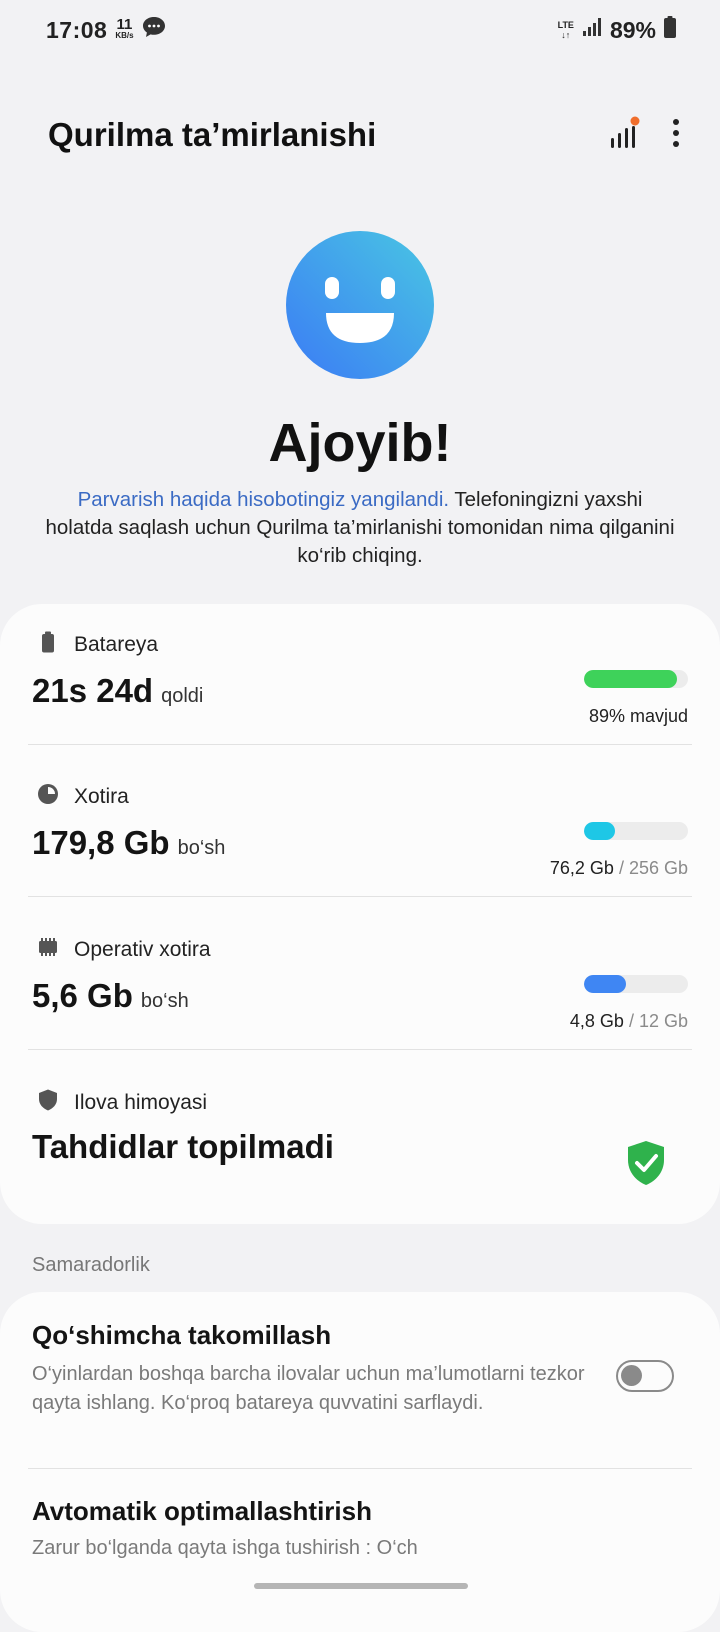 The height and width of the screenshot is (1632, 720). I want to click on section-label: Xotira, so click(101, 796).